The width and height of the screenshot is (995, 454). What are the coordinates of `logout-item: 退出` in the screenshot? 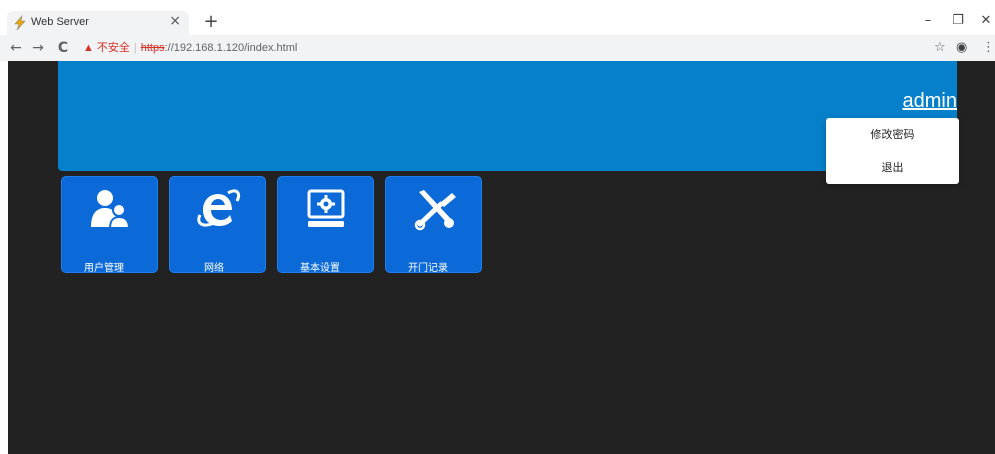 It's located at (892, 168).